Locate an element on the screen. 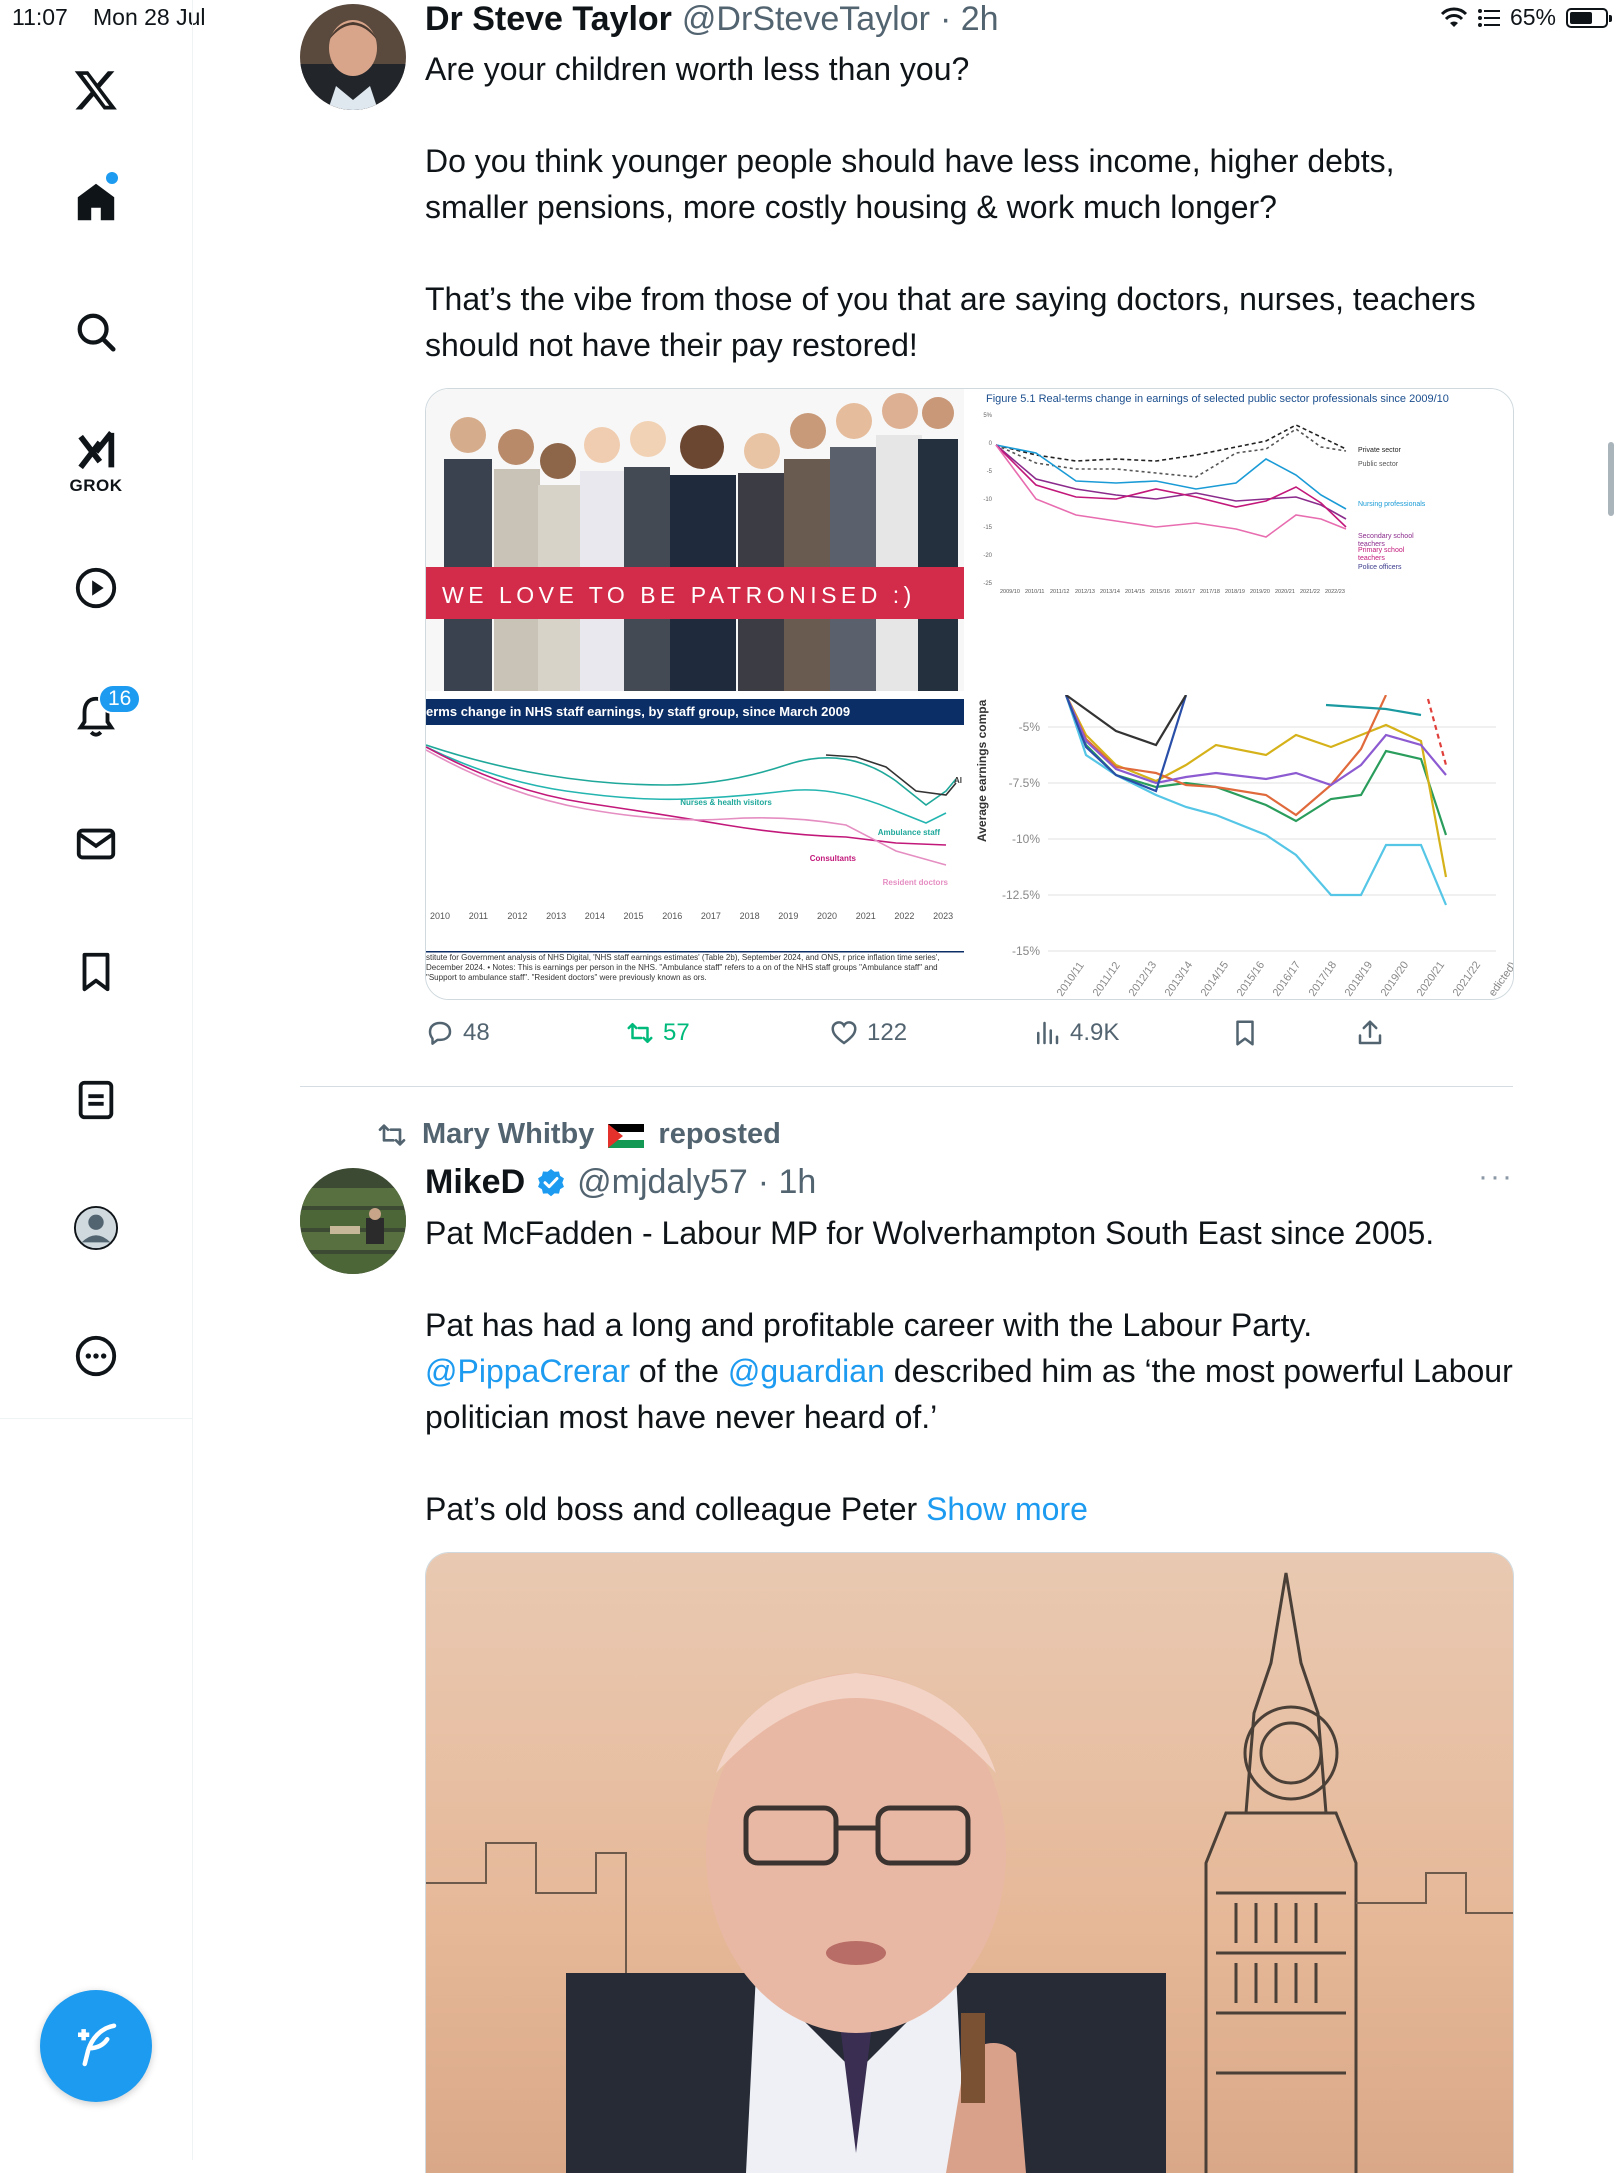 The width and height of the screenshot is (1620, 2173). fig2-series-label: Nurses & health visitors is located at coordinates (726, 802).